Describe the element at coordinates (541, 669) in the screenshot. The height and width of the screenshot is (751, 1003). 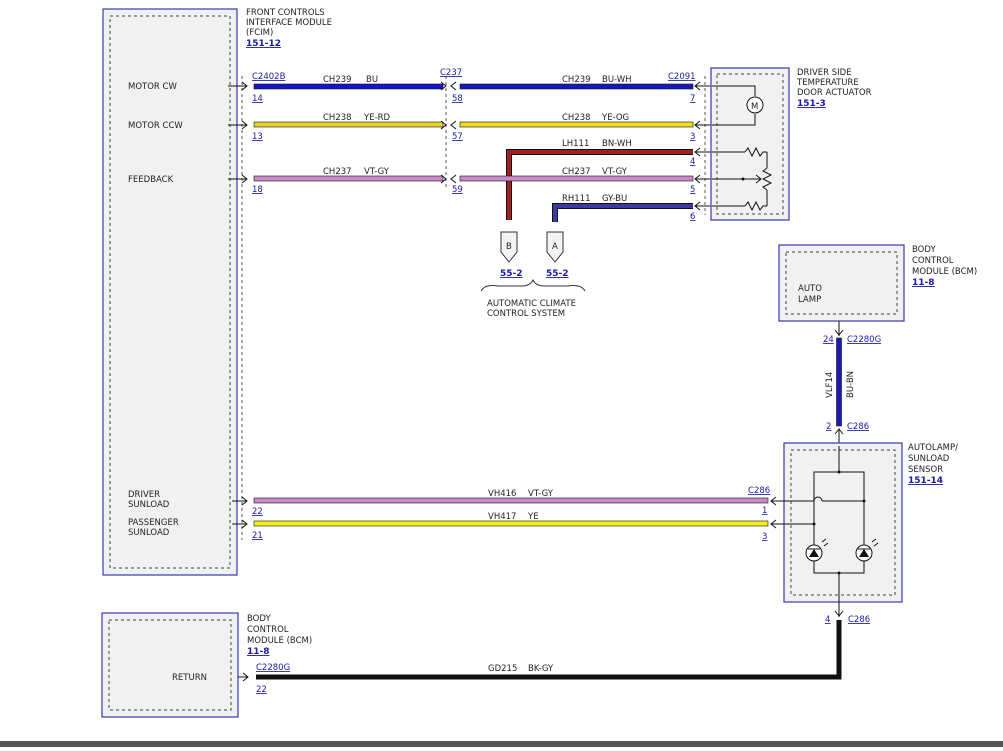
I see `color-bk-gy: BK-GY` at that location.